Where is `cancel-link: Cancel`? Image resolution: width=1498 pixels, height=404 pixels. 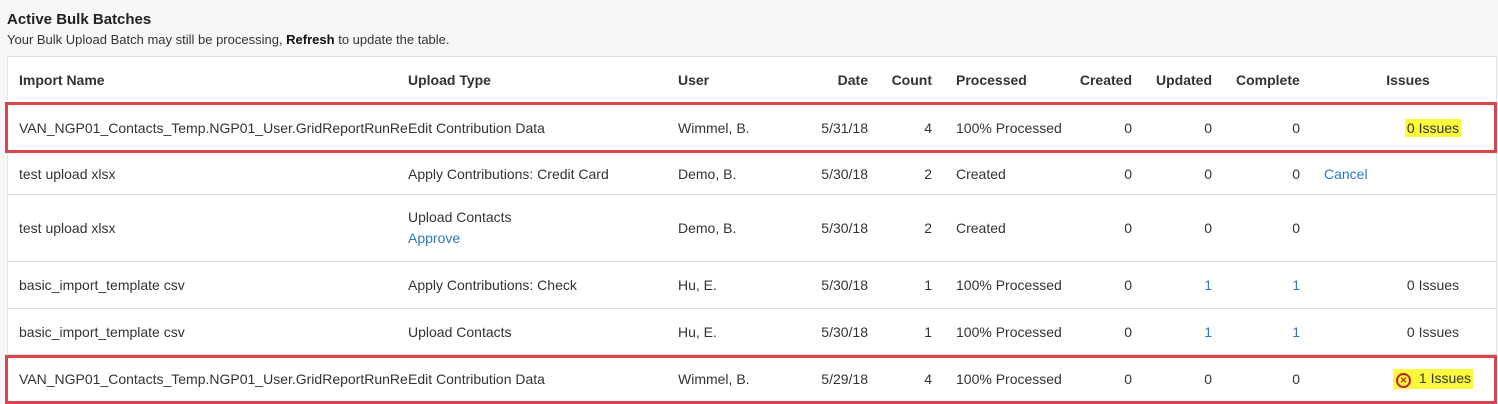 cancel-link: Cancel is located at coordinates (1346, 173).